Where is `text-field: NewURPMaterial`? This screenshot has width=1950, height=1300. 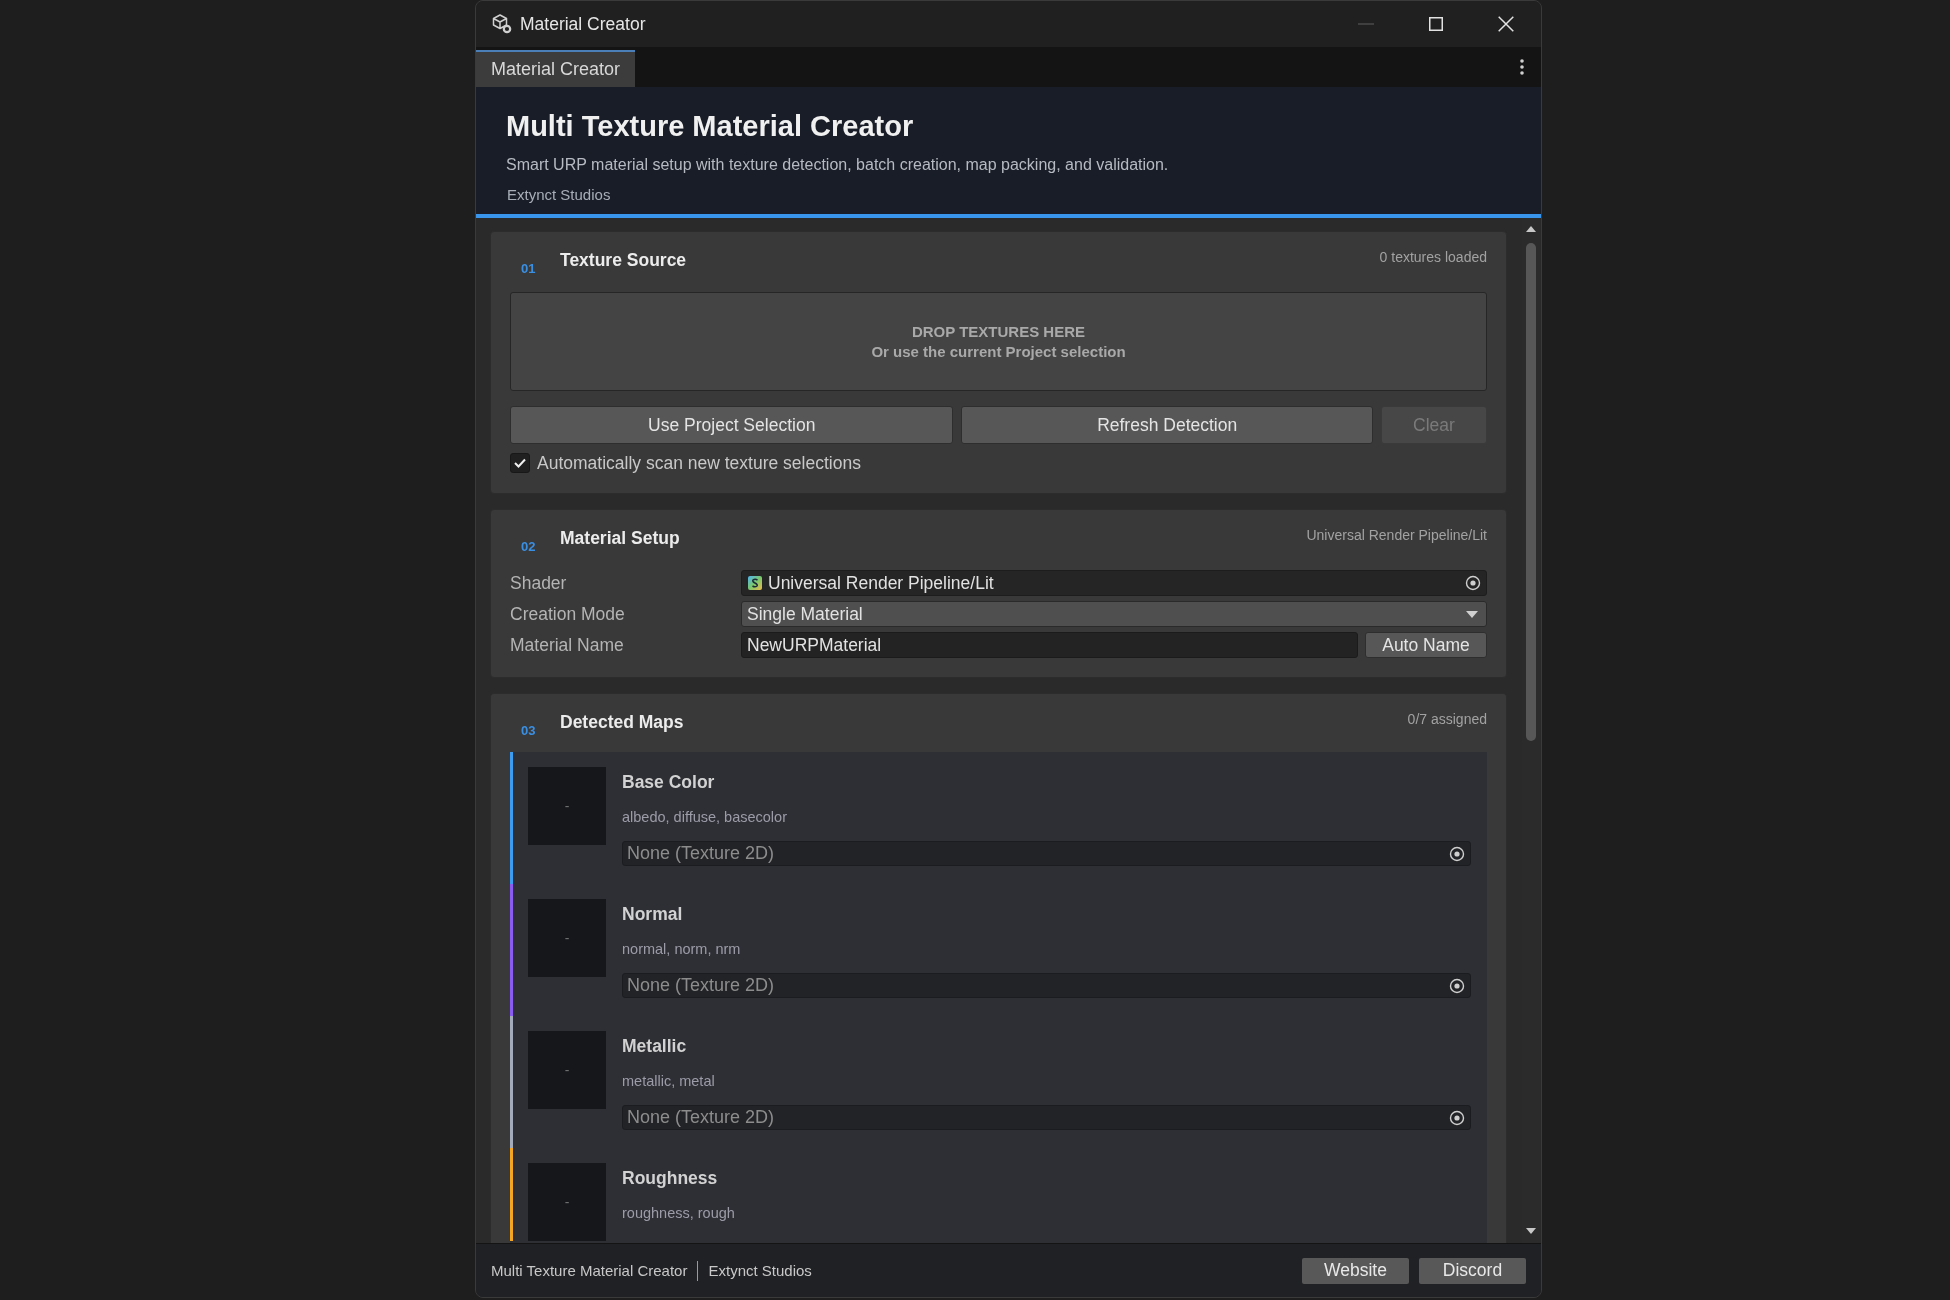
text-field: NewURPMaterial is located at coordinates (1049, 645).